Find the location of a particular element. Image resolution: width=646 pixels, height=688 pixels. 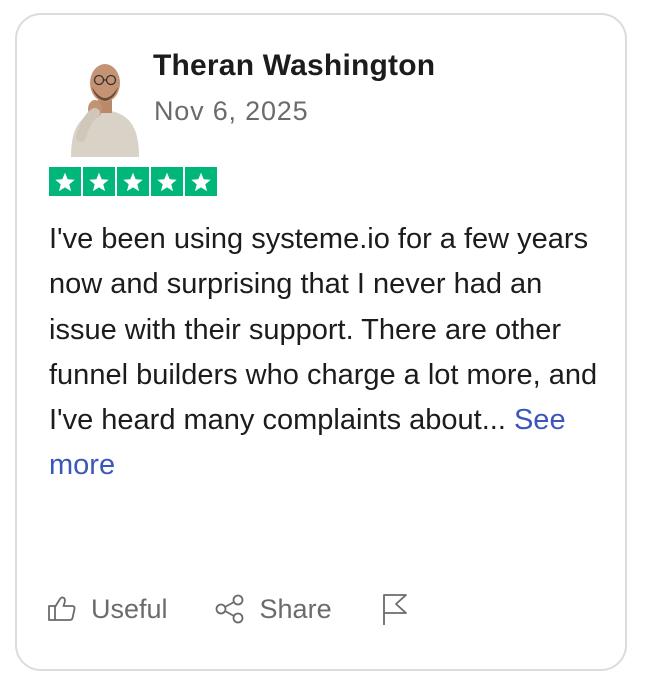

useful-button: Useful is located at coordinates (107, 609).